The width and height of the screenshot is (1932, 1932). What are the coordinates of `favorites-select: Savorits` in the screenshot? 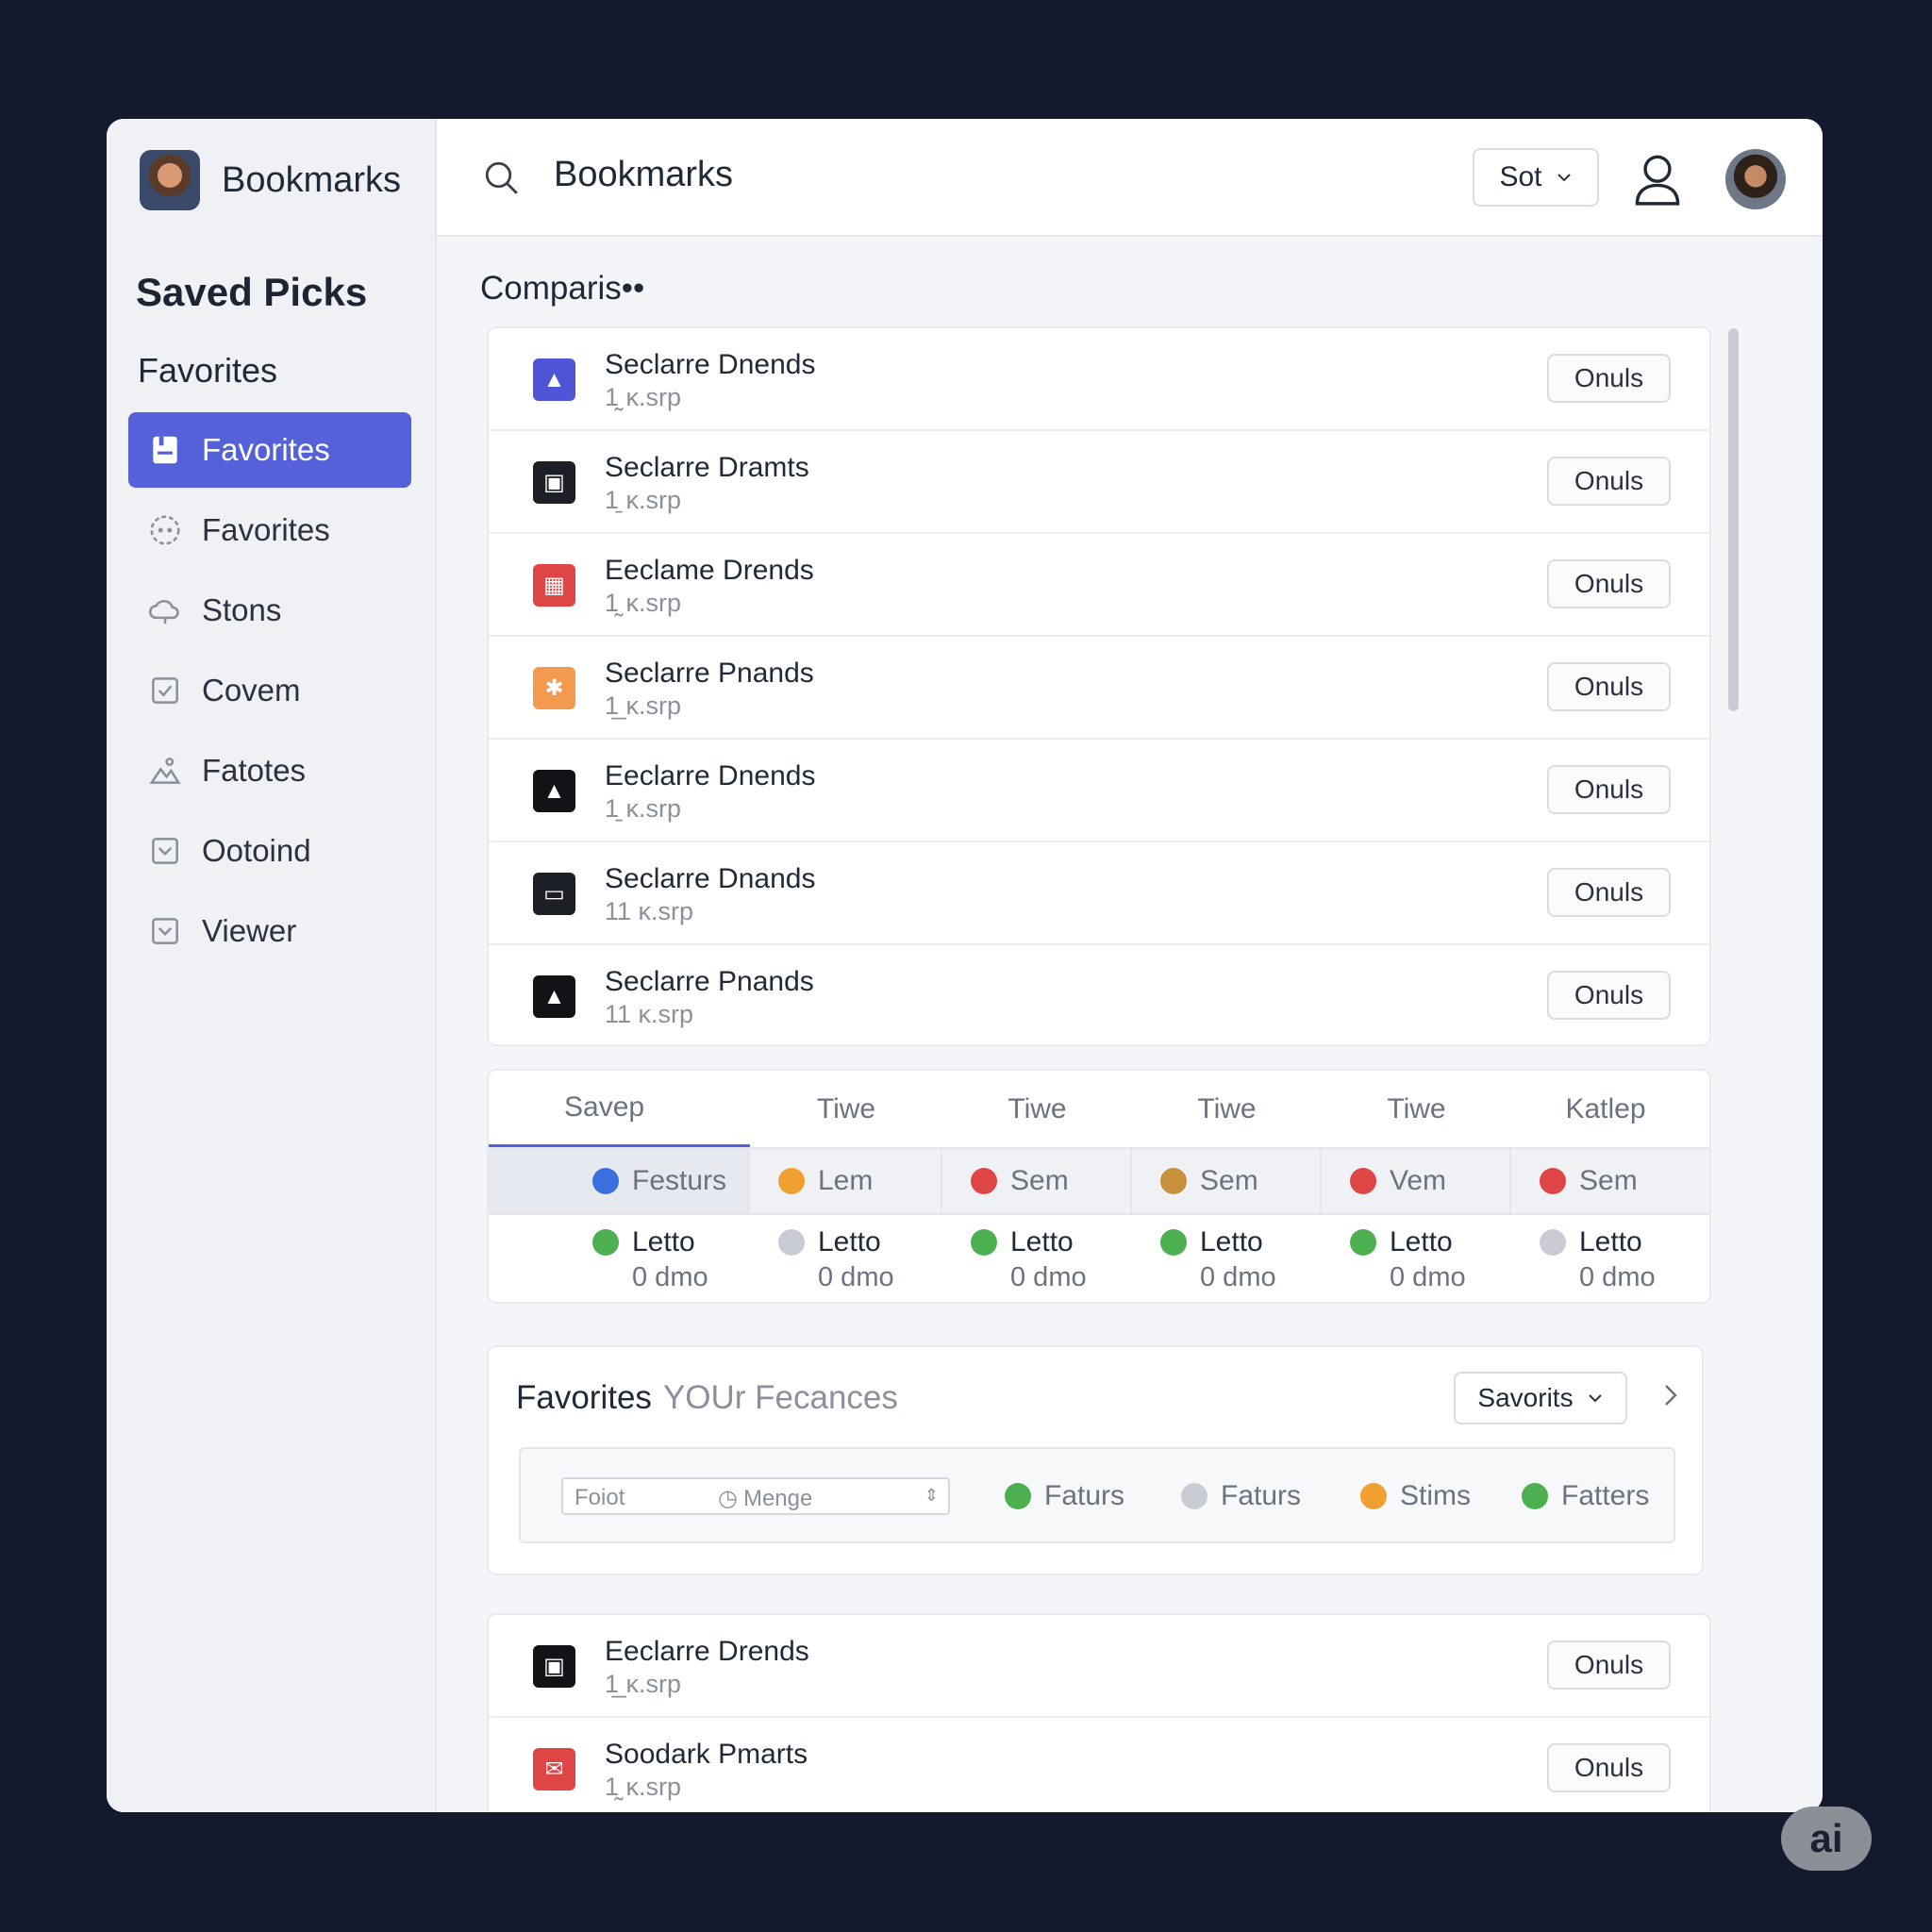 It's located at (1540, 1398).